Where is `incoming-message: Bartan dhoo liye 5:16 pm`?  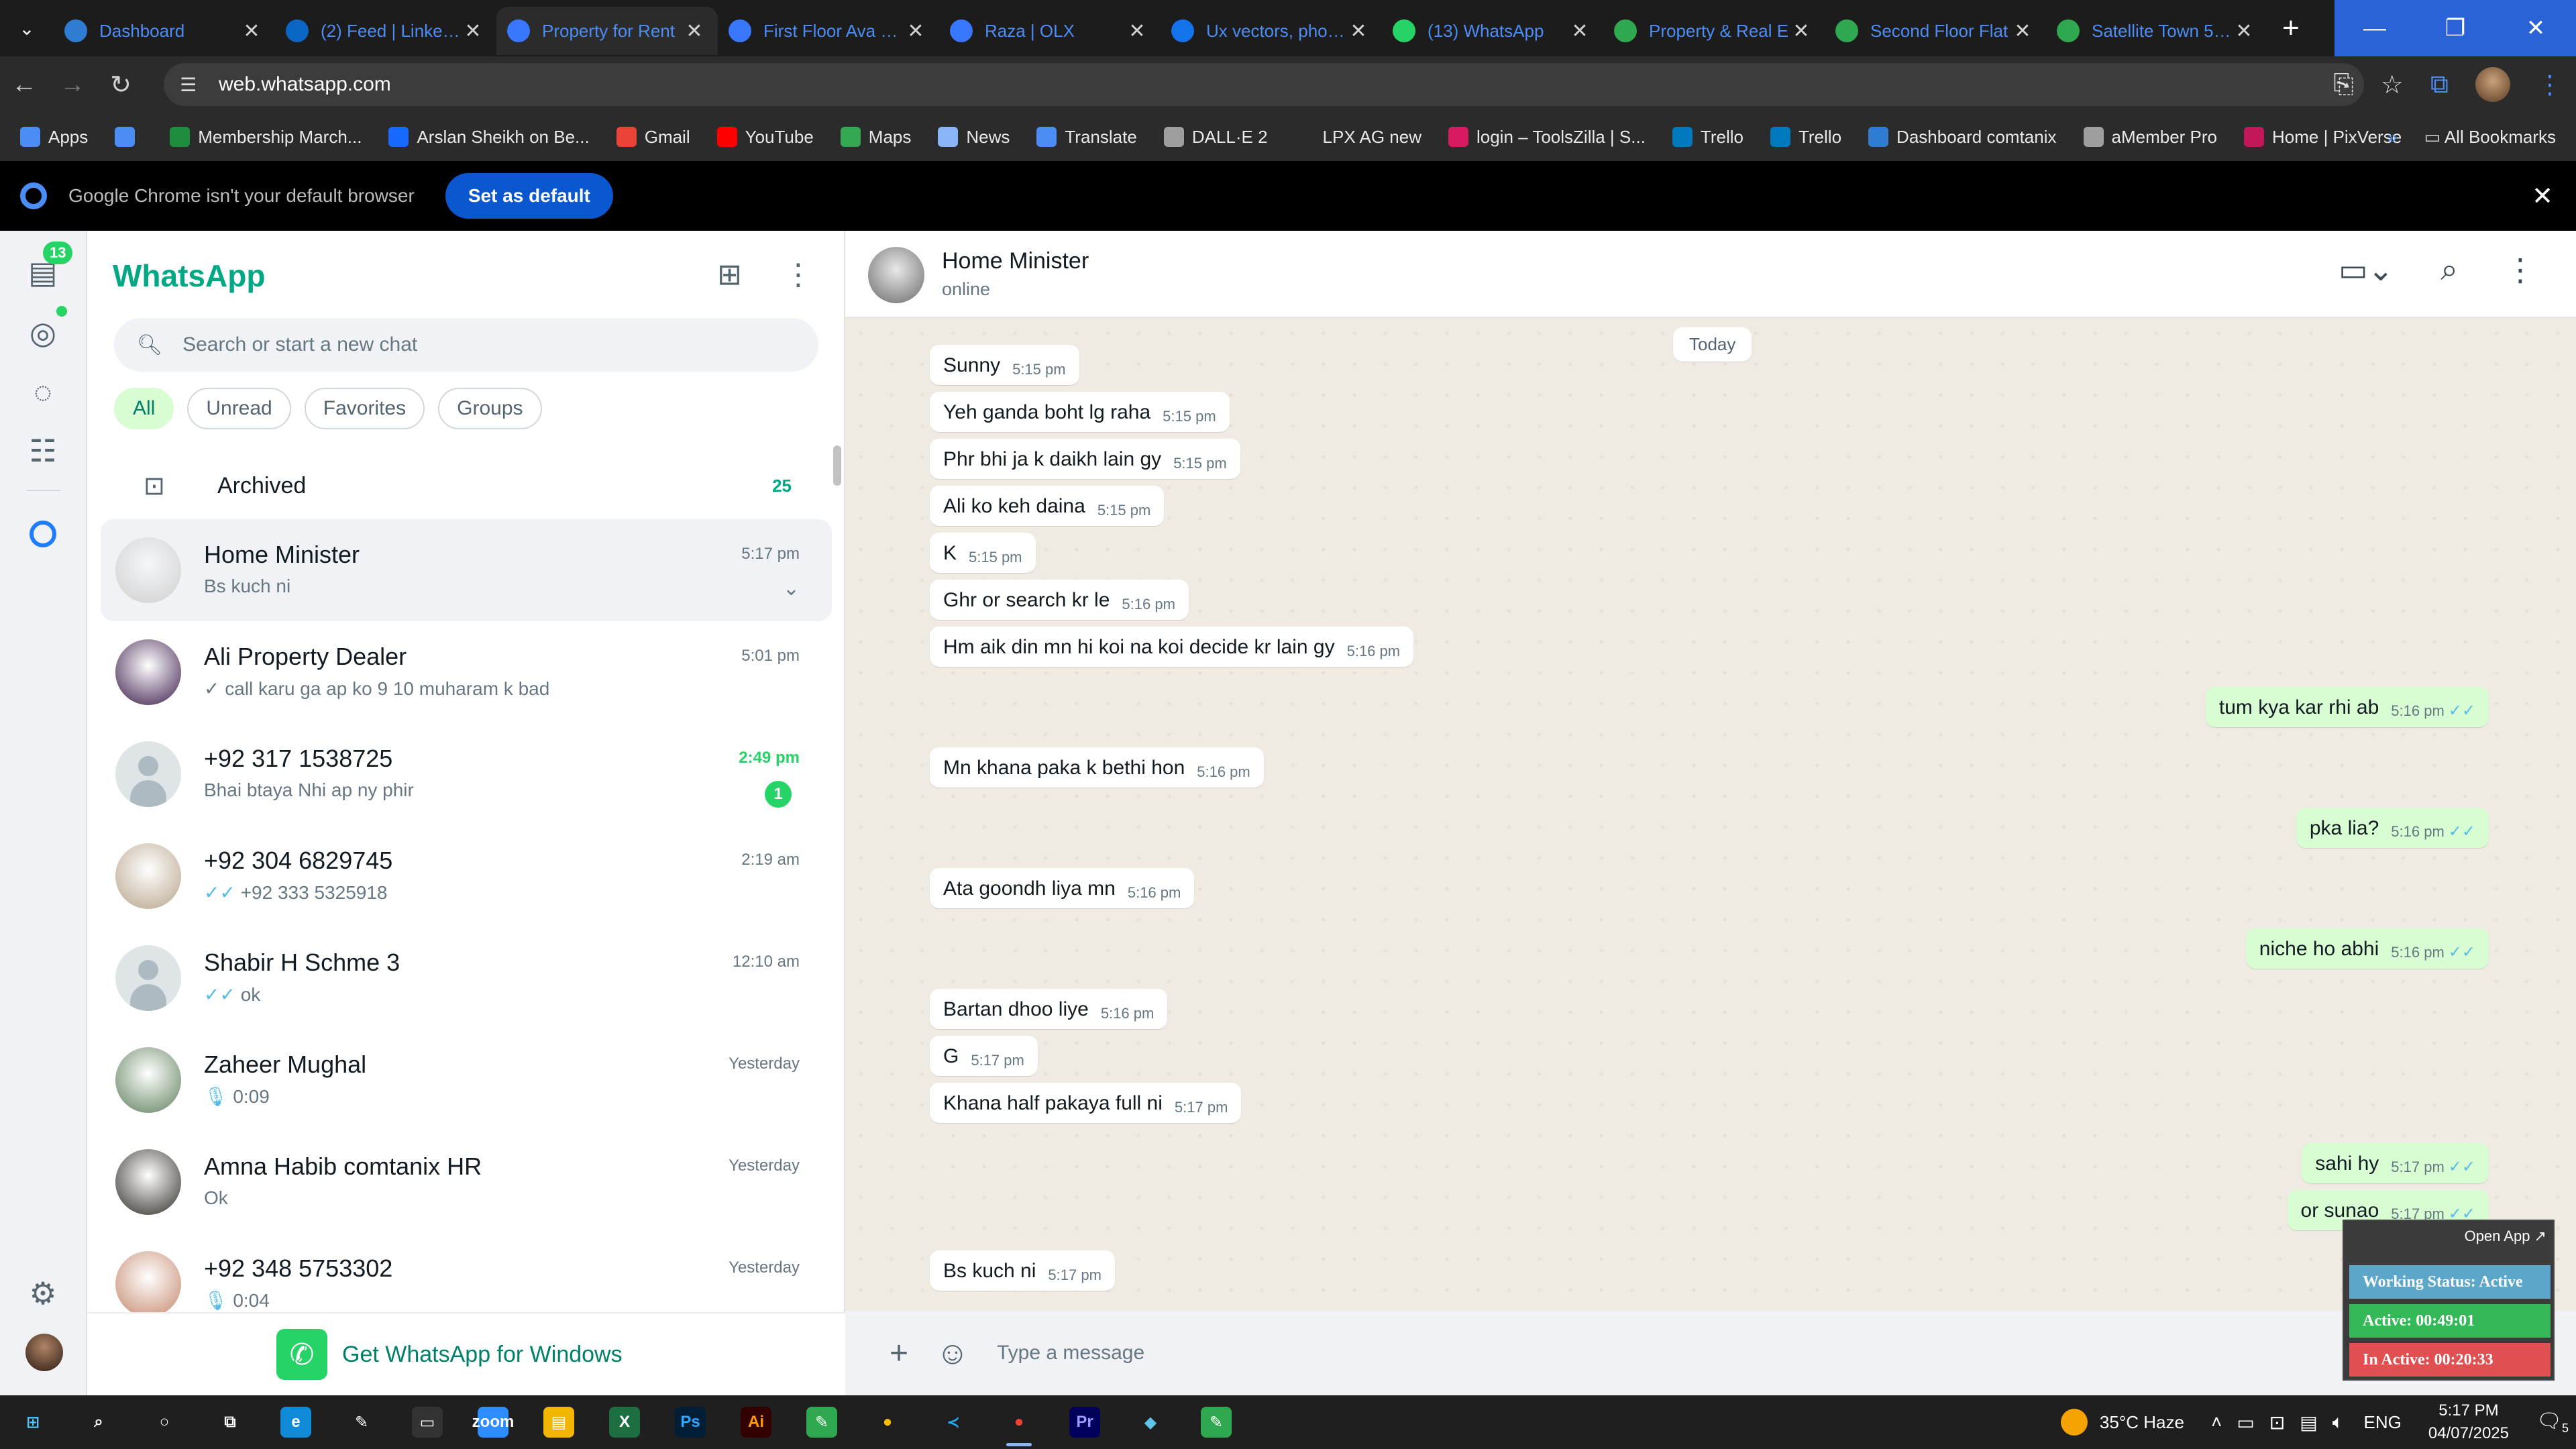 incoming-message: Bartan dhoo liye 5:16 pm is located at coordinates (1049, 1009).